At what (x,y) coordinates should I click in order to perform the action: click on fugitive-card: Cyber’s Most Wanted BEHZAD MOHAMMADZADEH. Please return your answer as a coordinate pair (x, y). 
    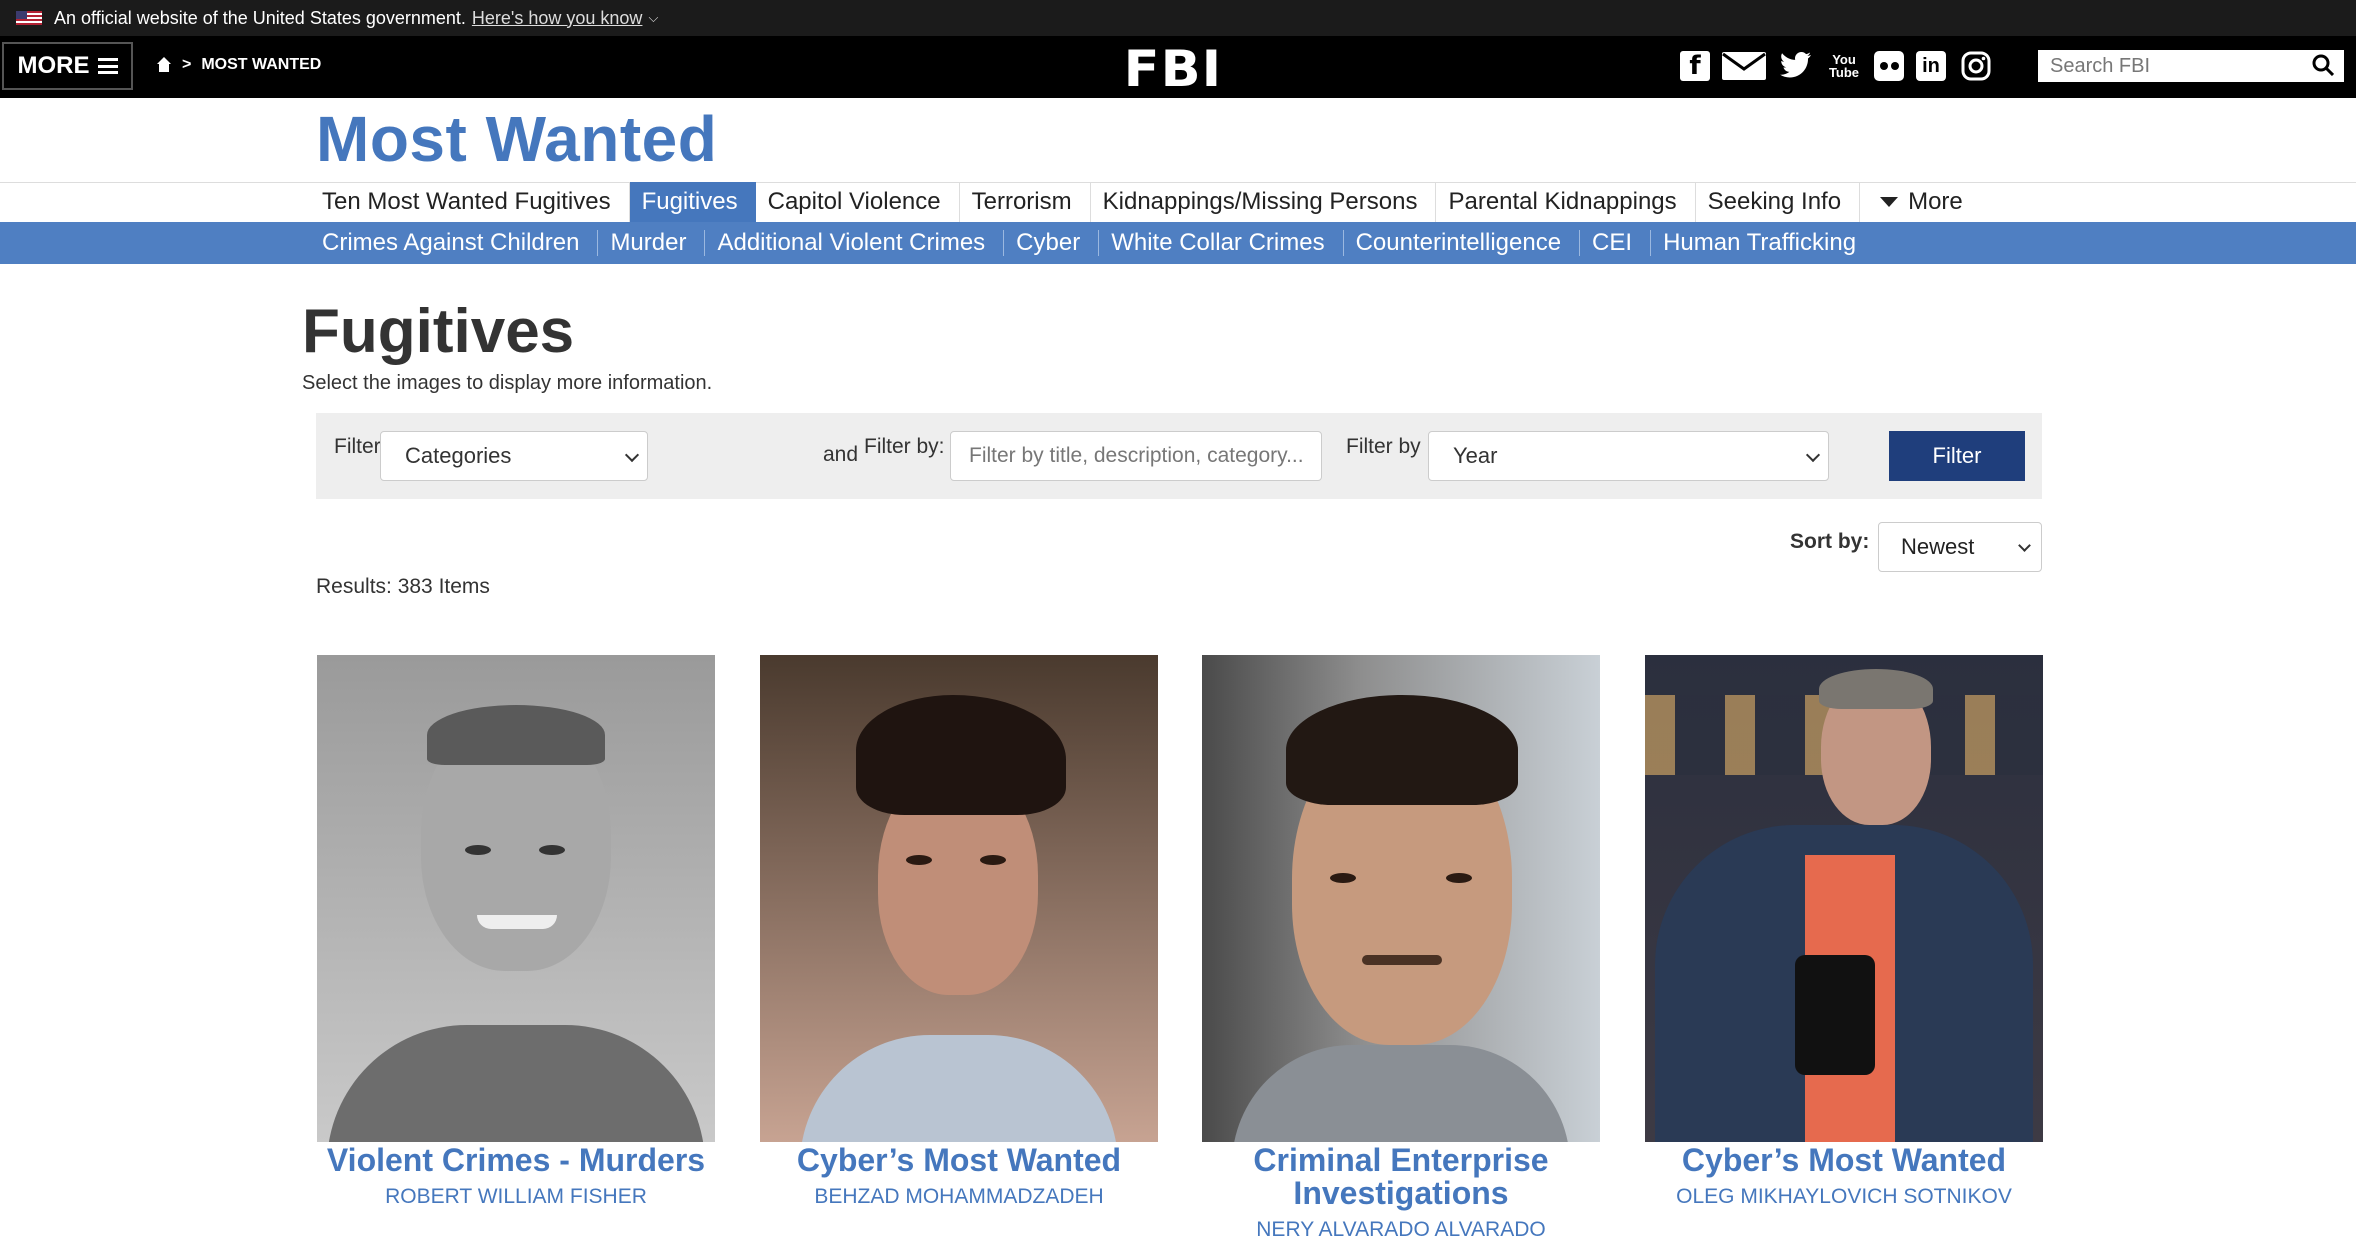
    Looking at the image, I should click on (959, 932).